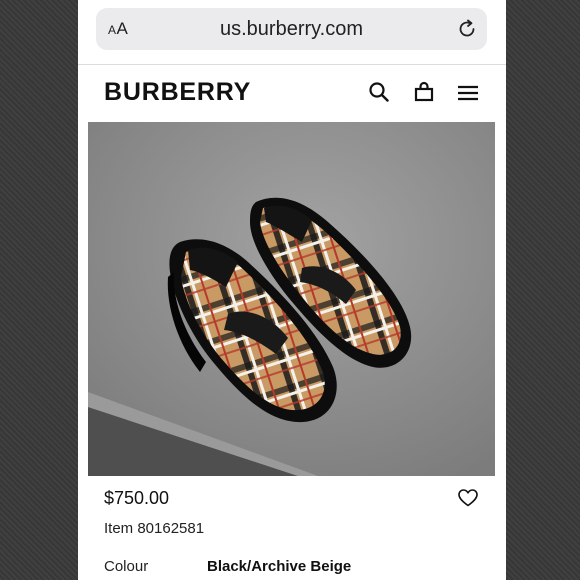 This screenshot has height=580, width=580. What do you see at coordinates (126, 566) in the screenshot?
I see `colour-label: Colour` at bounding box center [126, 566].